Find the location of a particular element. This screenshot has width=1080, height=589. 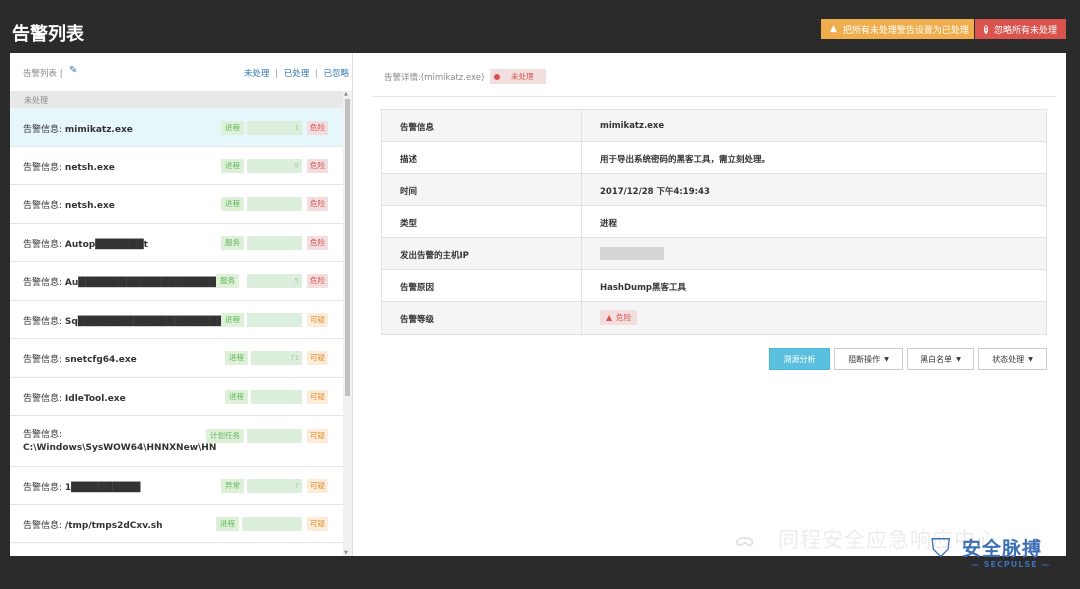

list-item: 告警信息: Sq██████████████████████e 进程 可疑 is located at coordinates (176, 320).